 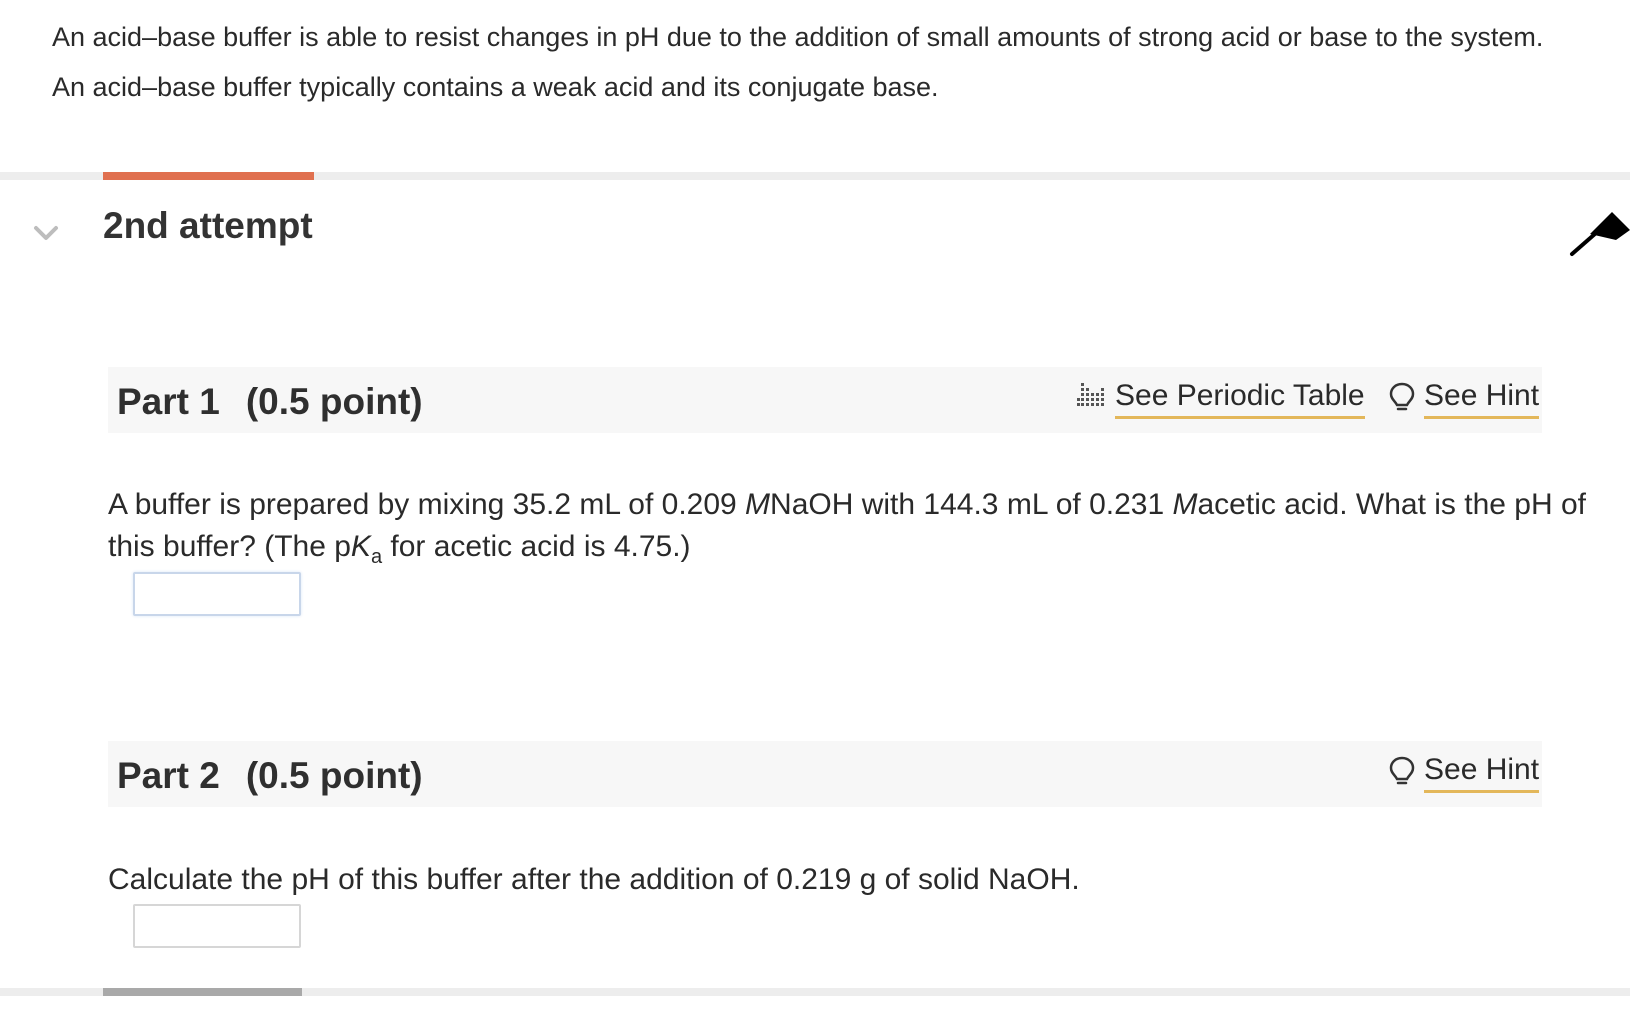 What do you see at coordinates (217, 926) in the screenshot?
I see `part-2-answer-input` at bounding box center [217, 926].